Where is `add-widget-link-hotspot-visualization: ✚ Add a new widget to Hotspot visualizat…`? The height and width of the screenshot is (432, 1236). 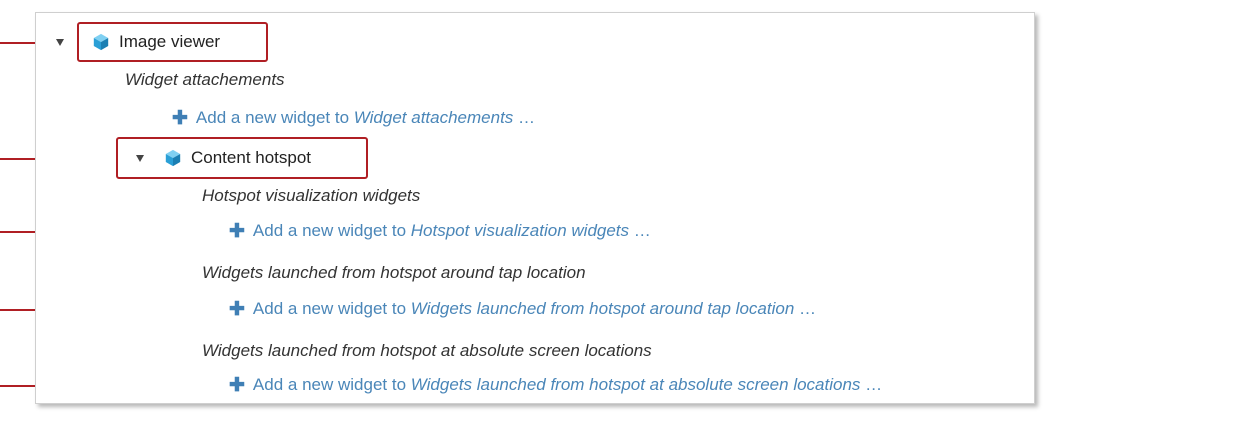
add-widget-link-hotspot-visualization: ✚ Add a new widget to Hotspot visualizat… is located at coordinates (440, 231).